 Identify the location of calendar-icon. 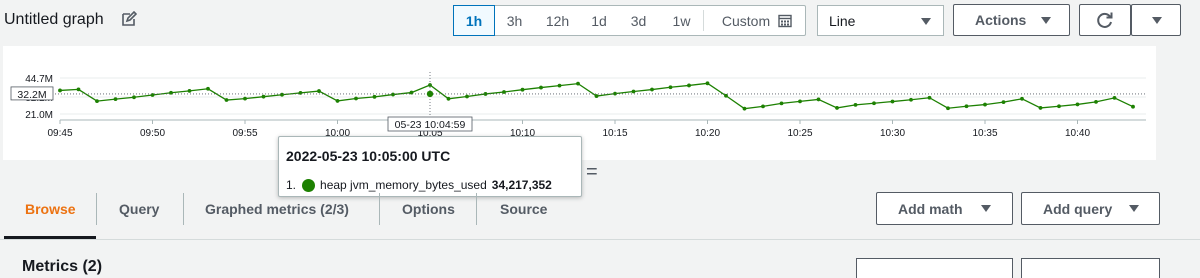
(785, 20).